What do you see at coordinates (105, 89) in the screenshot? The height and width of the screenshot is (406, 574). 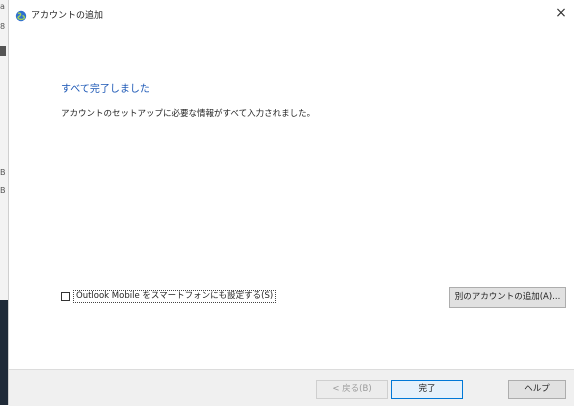 I see `completion-heading: すべて完了しました` at bounding box center [105, 89].